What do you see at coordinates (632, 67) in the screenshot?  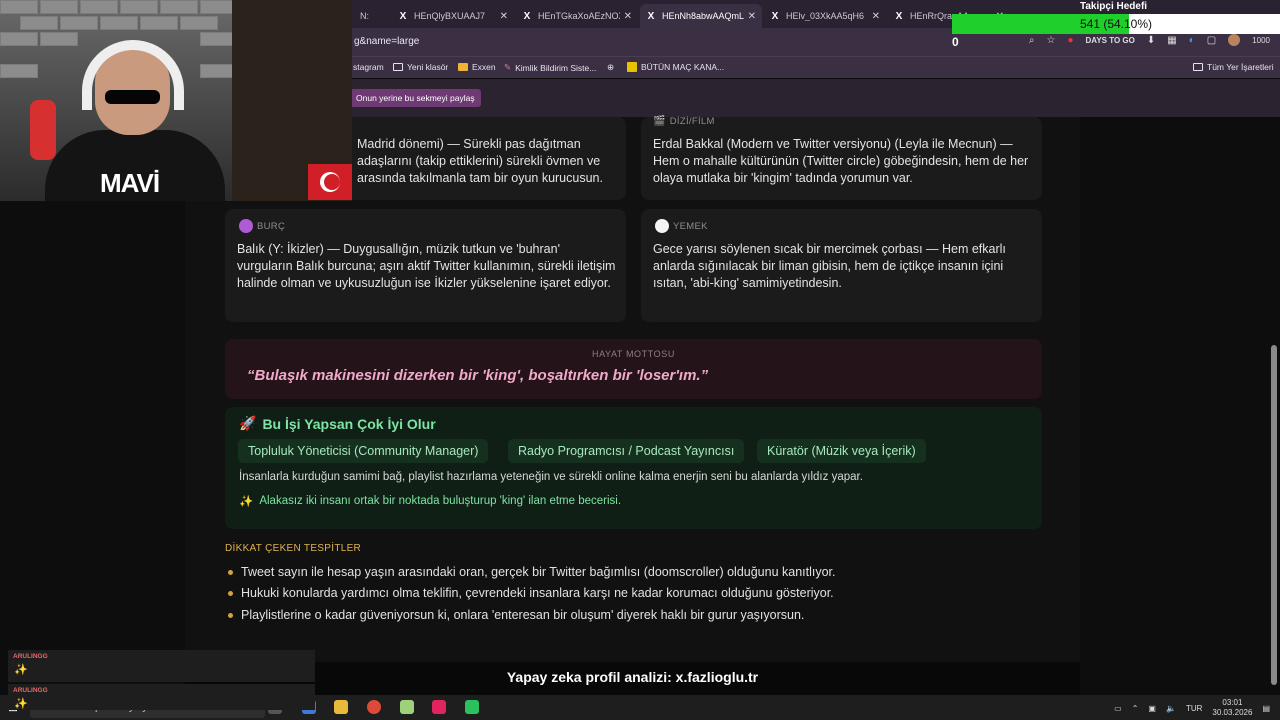 I see `jp-icon` at bounding box center [632, 67].